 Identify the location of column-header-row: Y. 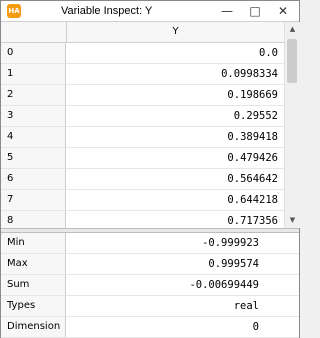
(142, 32).